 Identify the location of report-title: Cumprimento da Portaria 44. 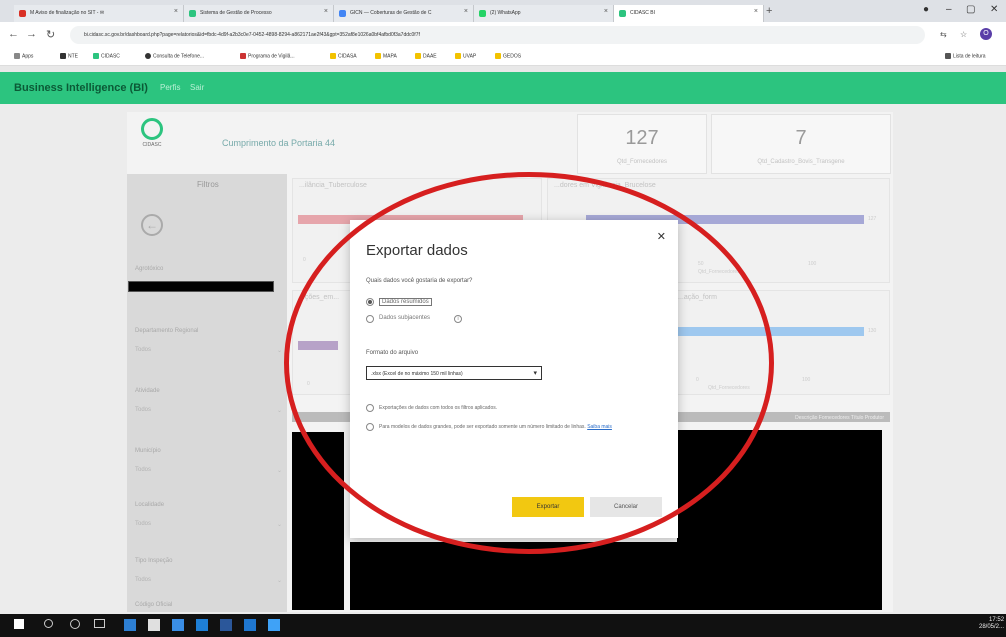
(279, 143).